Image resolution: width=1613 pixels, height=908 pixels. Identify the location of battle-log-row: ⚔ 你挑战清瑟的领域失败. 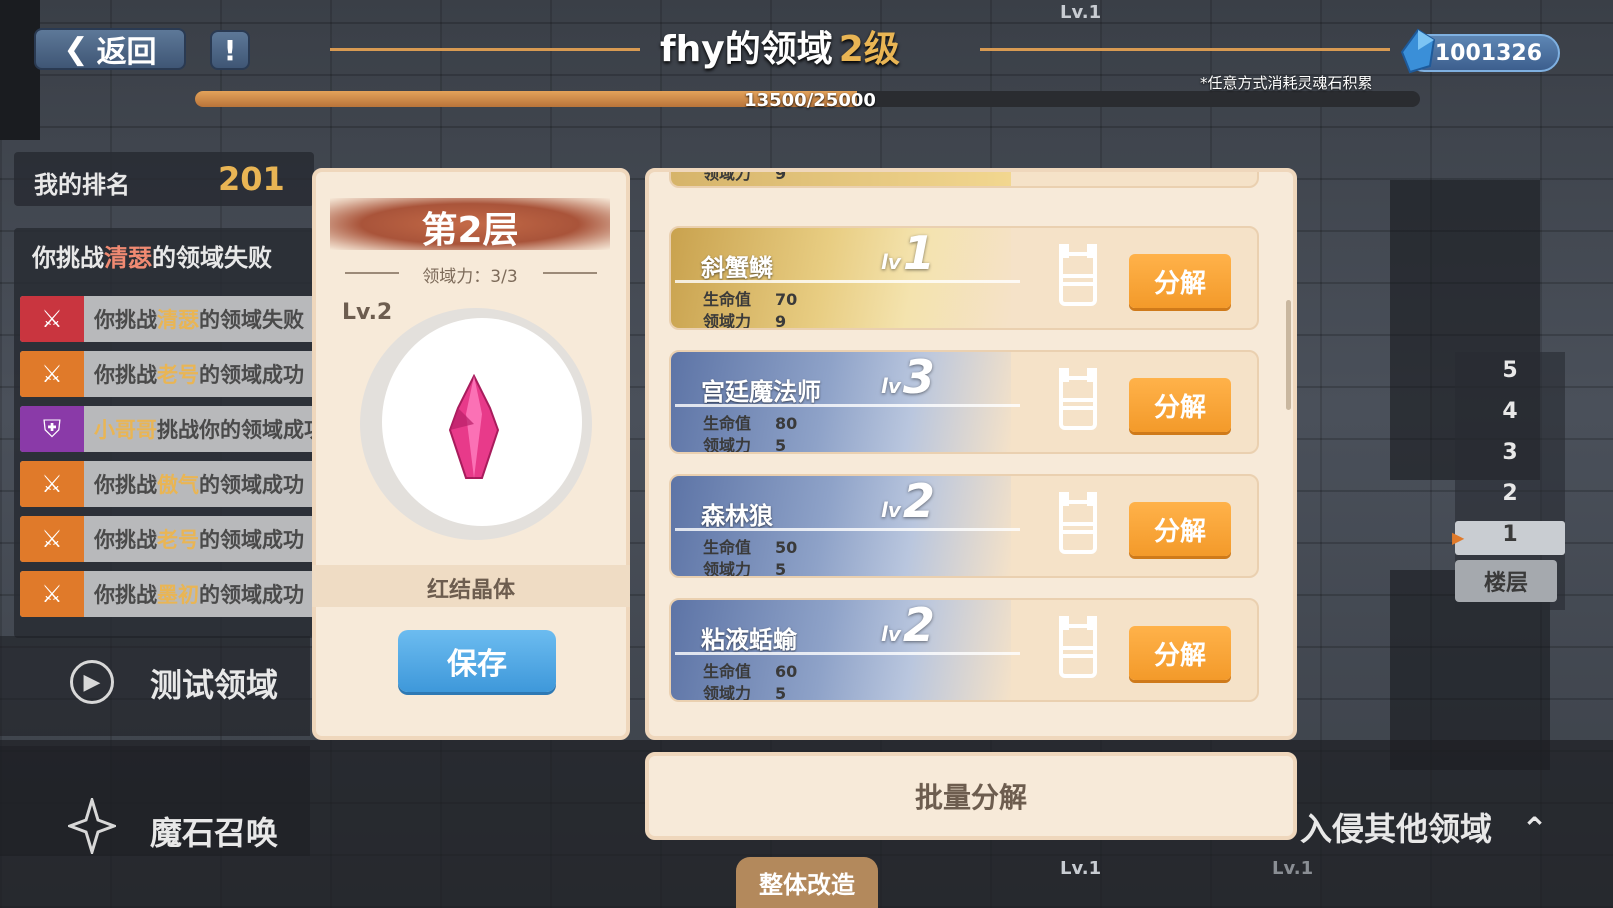
(170, 319).